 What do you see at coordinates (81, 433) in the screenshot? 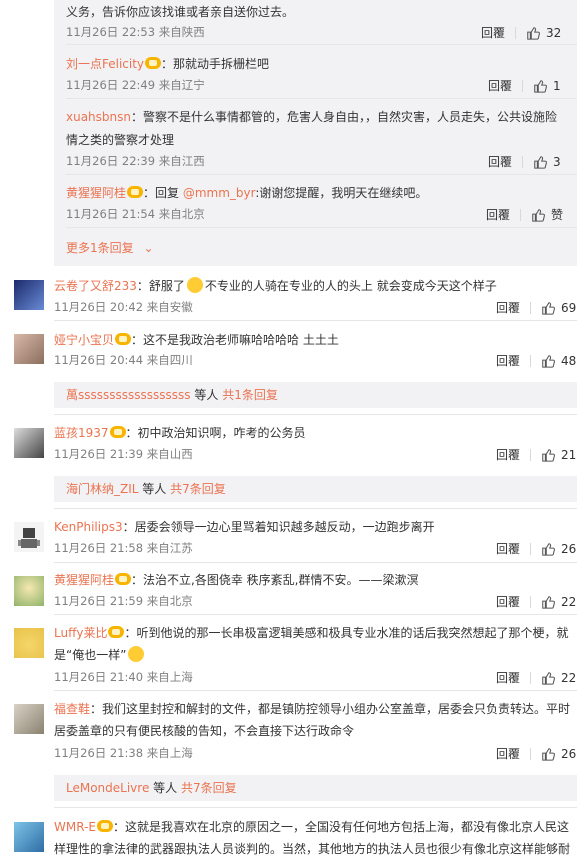
I see `user-name-link: 蓝孩1937` at bounding box center [81, 433].